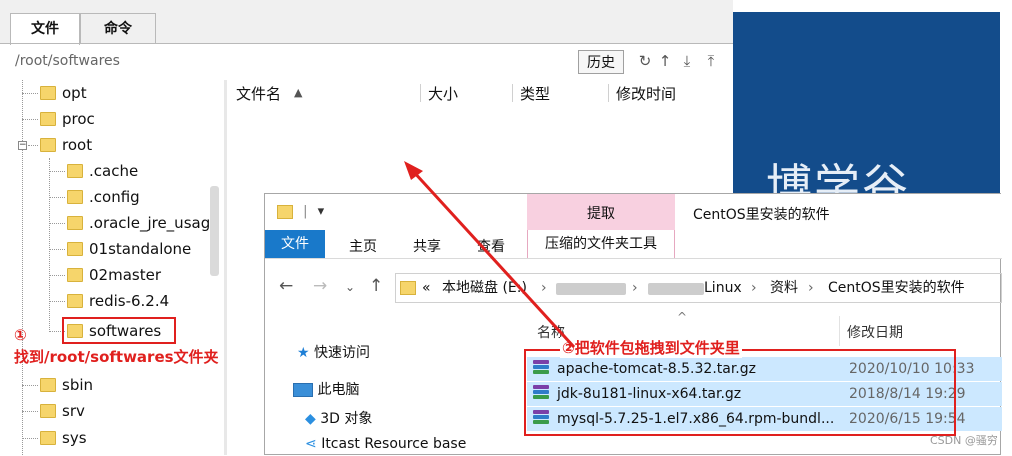 Image resolution: width=1012 pixels, height=456 pixels. What do you see at coordinates (493, 258) in the screenshot?
I see `arrow-line` at bounding box center [493, 258].